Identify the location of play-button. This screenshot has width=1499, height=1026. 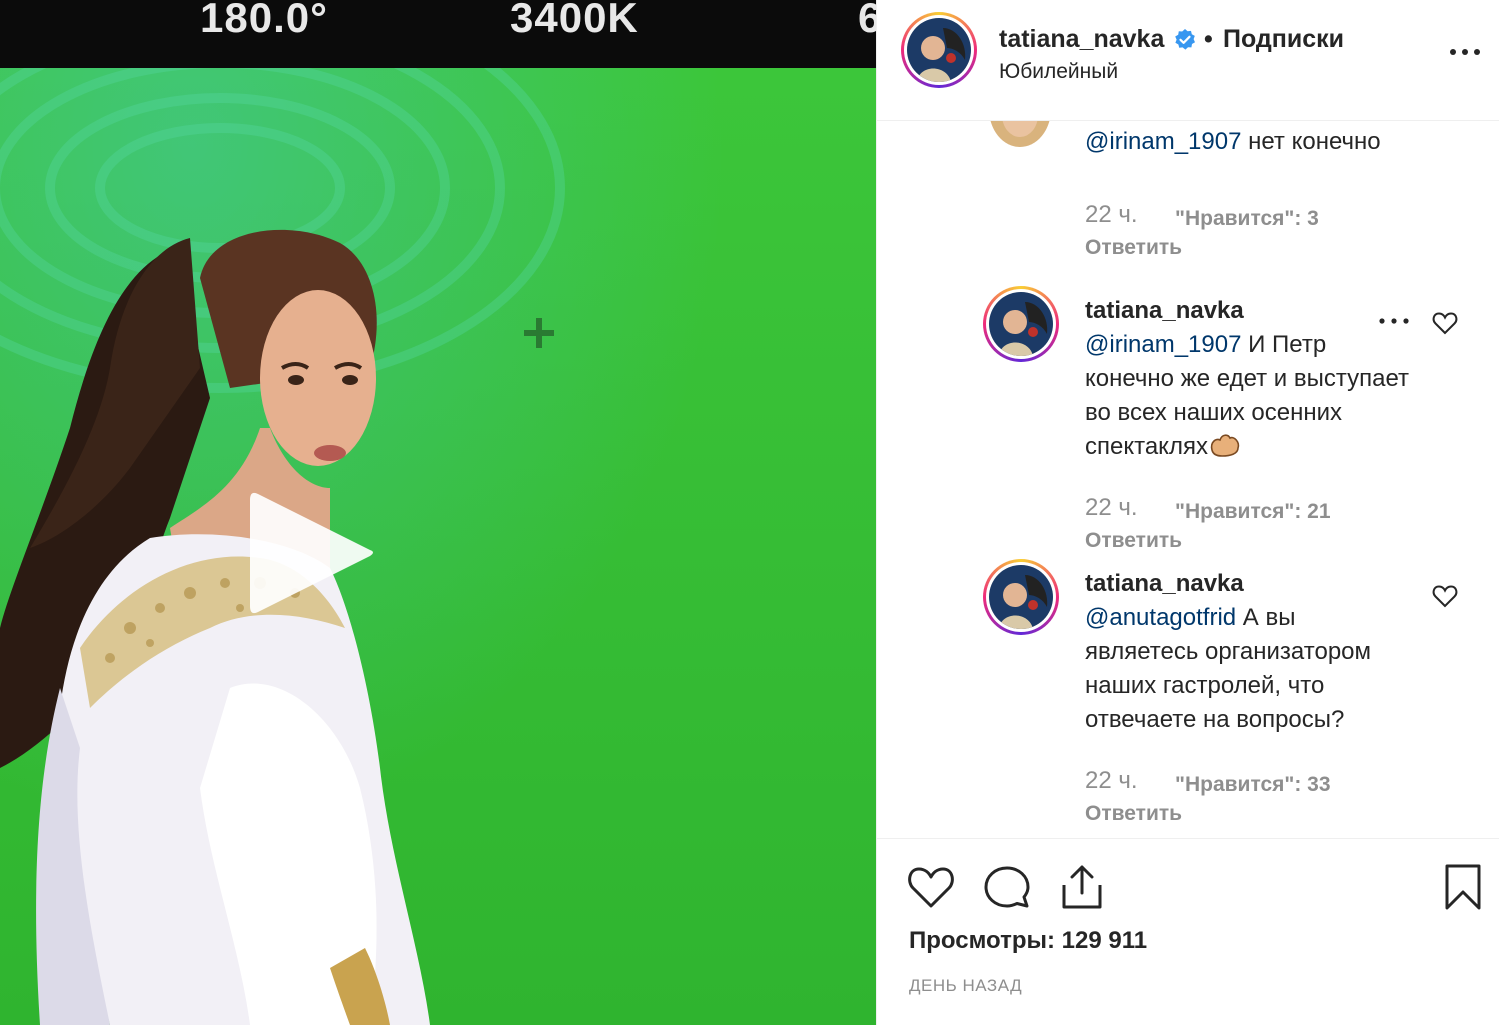
(316, 552).